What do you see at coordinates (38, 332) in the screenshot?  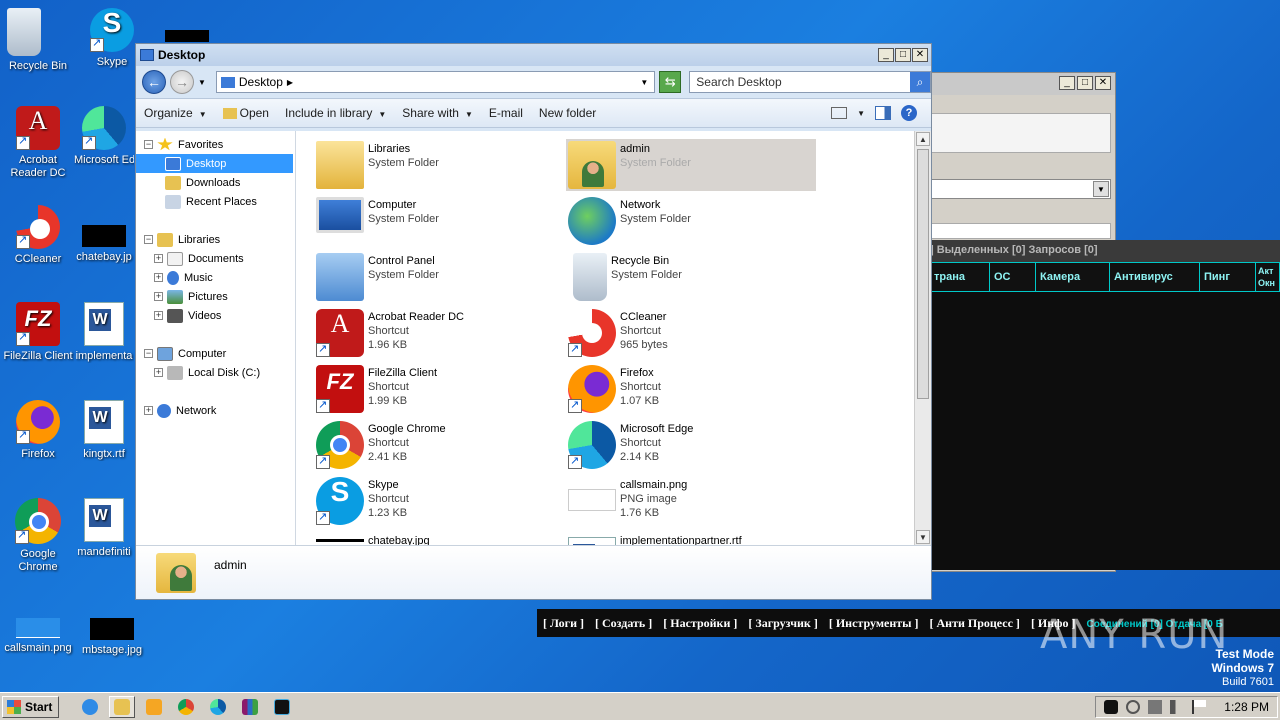 I see `desktop-icon-filezilla: FileZilla Client` at bounding box center [38, 332].